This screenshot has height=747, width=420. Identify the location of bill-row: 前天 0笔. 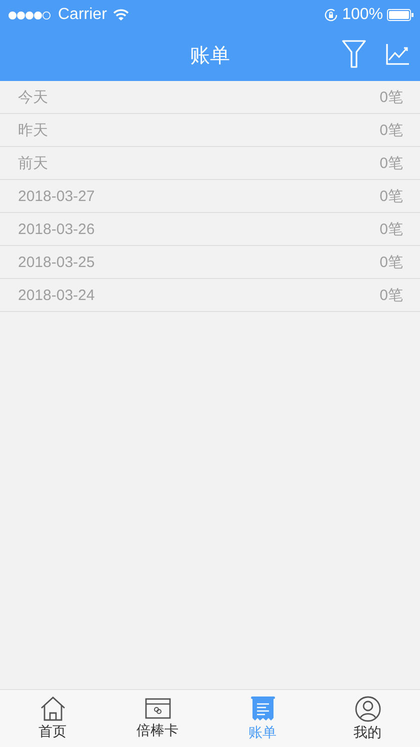
(210, 163).